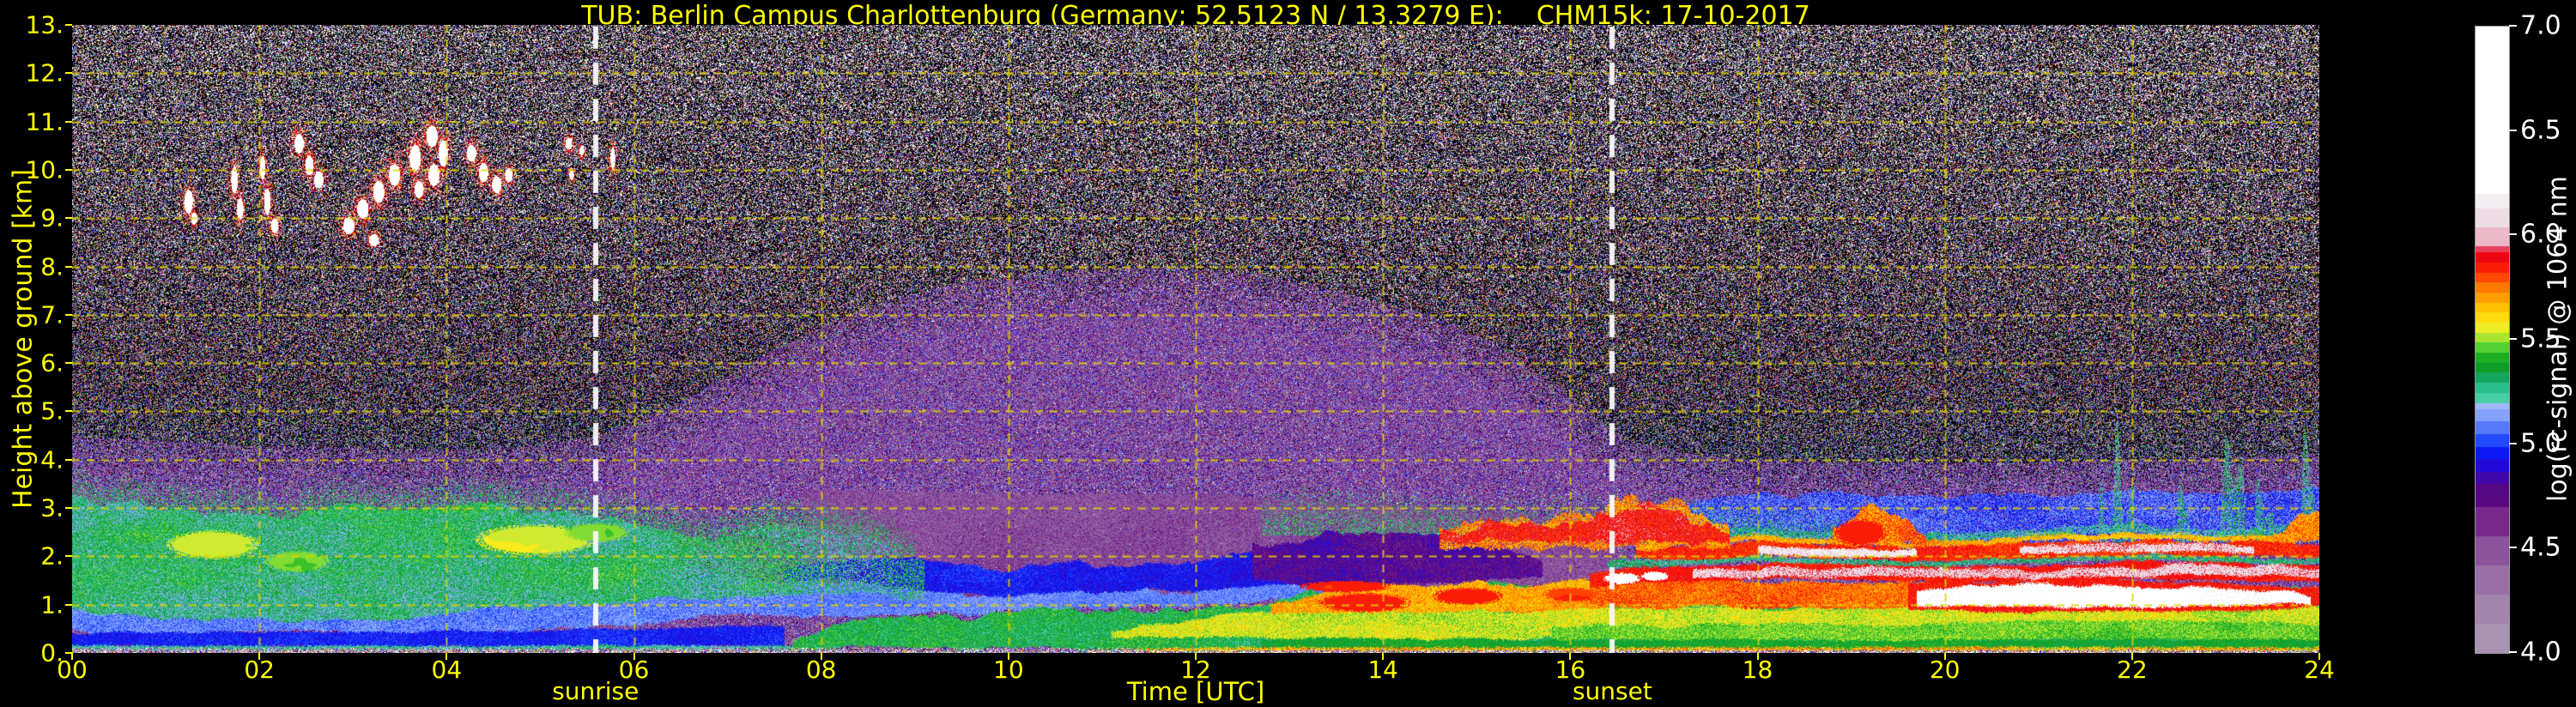 This screenshot has height=707, width=2576. I want to click on colorbar-tick-label: 6.5, so click(2540, 130).